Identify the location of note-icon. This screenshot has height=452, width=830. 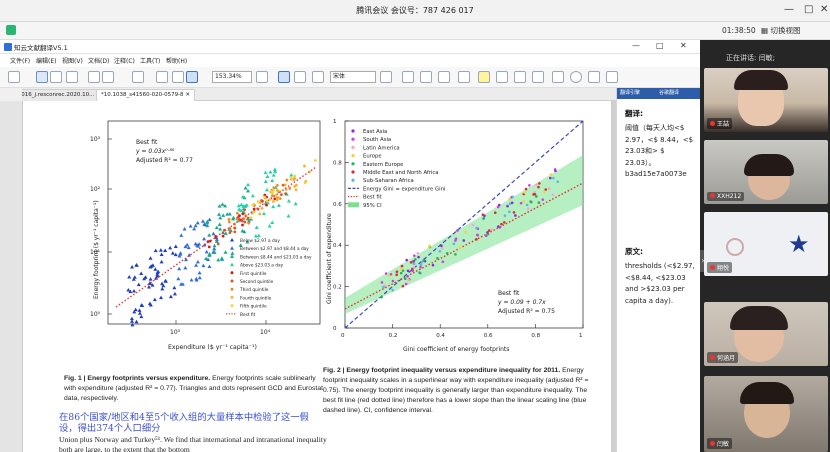
(538, 77).